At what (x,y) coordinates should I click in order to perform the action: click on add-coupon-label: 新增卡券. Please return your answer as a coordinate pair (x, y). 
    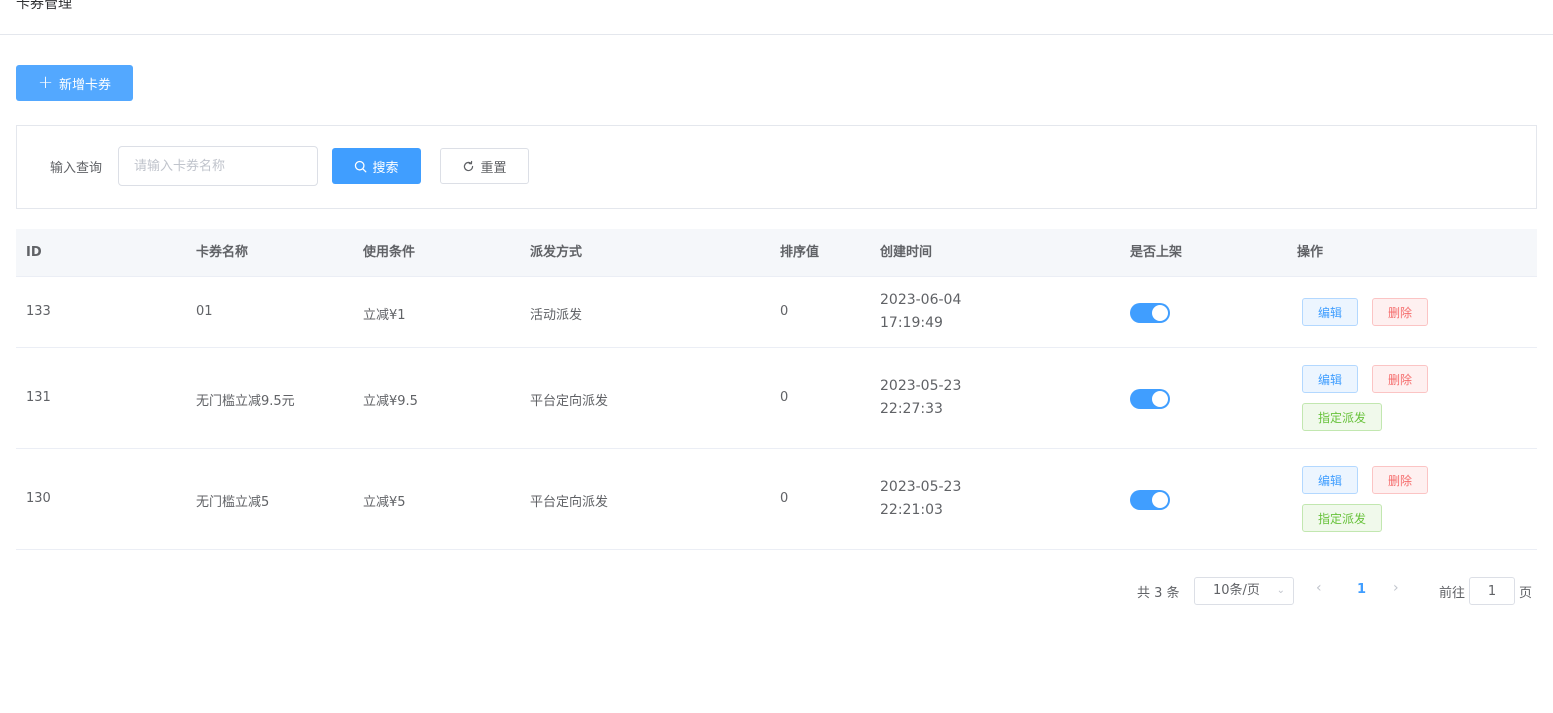
    Looking at the image, I should click on (85, 85).